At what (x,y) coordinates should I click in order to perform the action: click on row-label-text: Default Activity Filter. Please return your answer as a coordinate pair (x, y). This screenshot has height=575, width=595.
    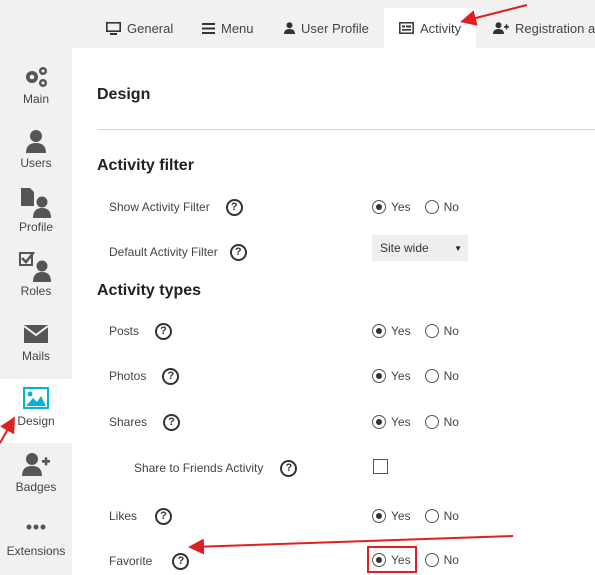
    Looking at the image, I should click on (163, 252).